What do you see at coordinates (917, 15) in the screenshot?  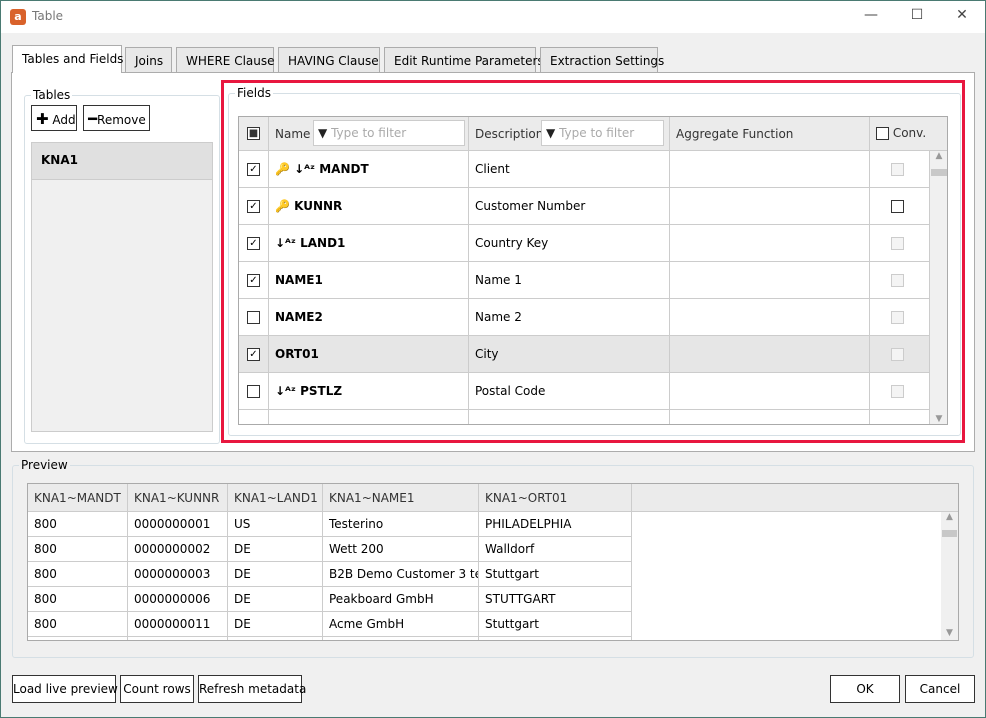 I see `maximize-button: ☐` at bounding box center [917, 15].